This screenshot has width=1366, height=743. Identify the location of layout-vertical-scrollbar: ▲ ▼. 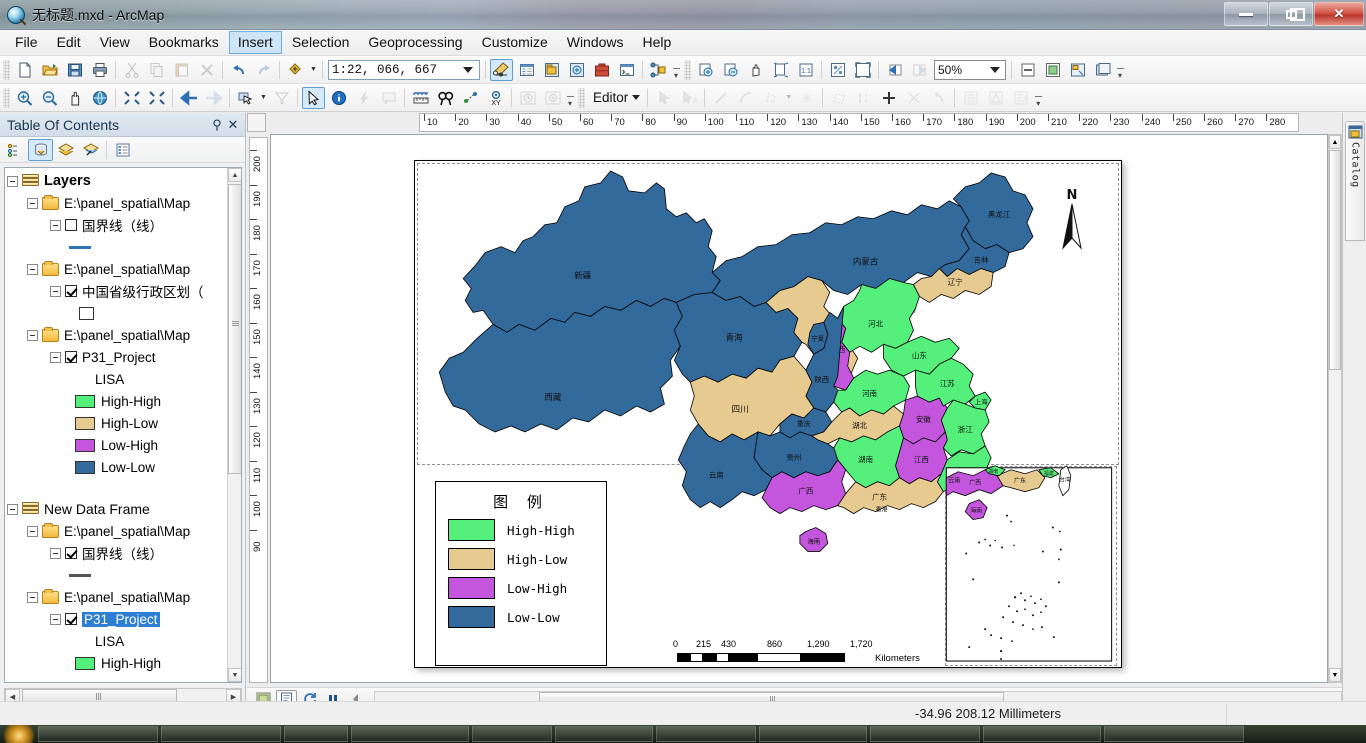
(1335, 408).